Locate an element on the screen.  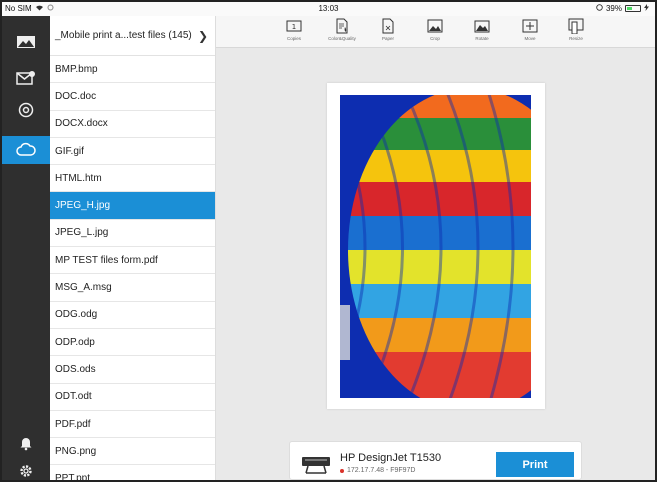
file-list-item: BMP.bmp is located at coordinates (132, 70).